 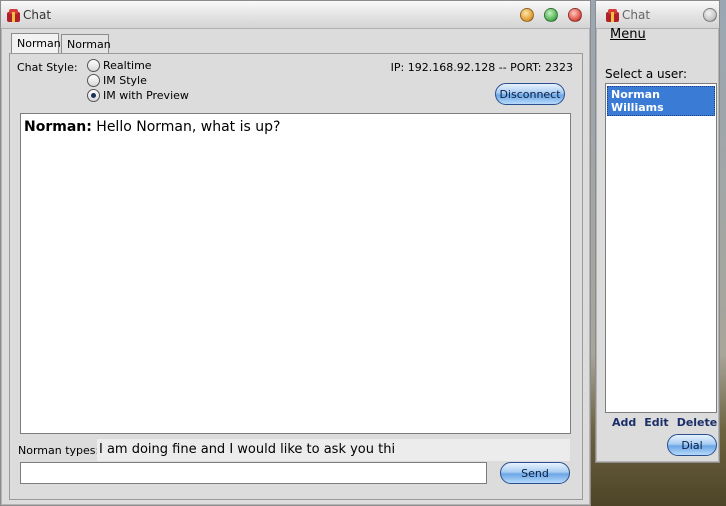 What do you see at coordinates (575, 15) in the screenshot?
I see `close-button` at bounding box center [575, 15].